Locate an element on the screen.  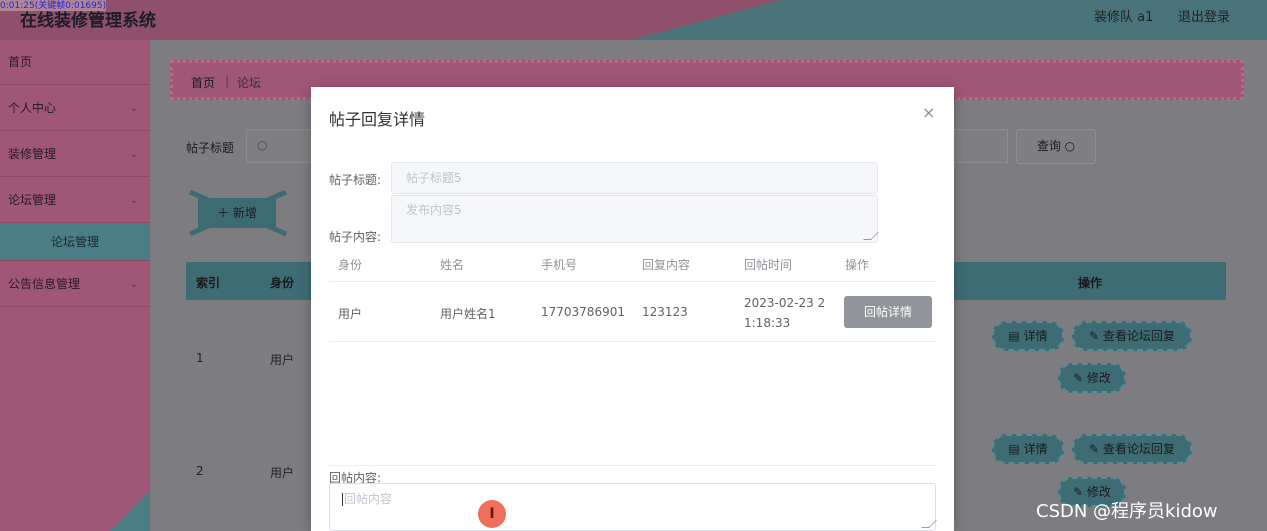
sidebar-item-home: 首页 is located at coordinates (75, 62).